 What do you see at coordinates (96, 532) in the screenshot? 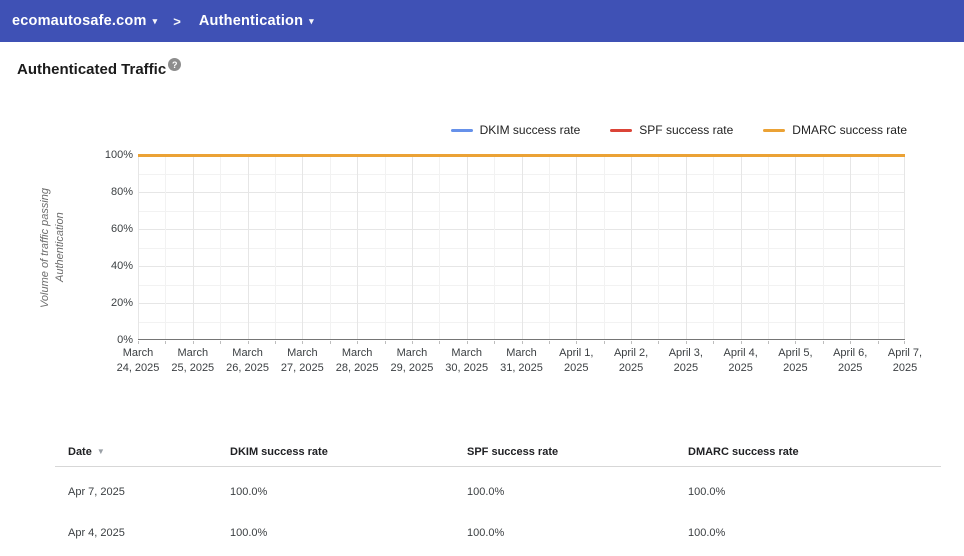
I see `cell-date: Apr 4, 2025` at bounding box center [96, 532].